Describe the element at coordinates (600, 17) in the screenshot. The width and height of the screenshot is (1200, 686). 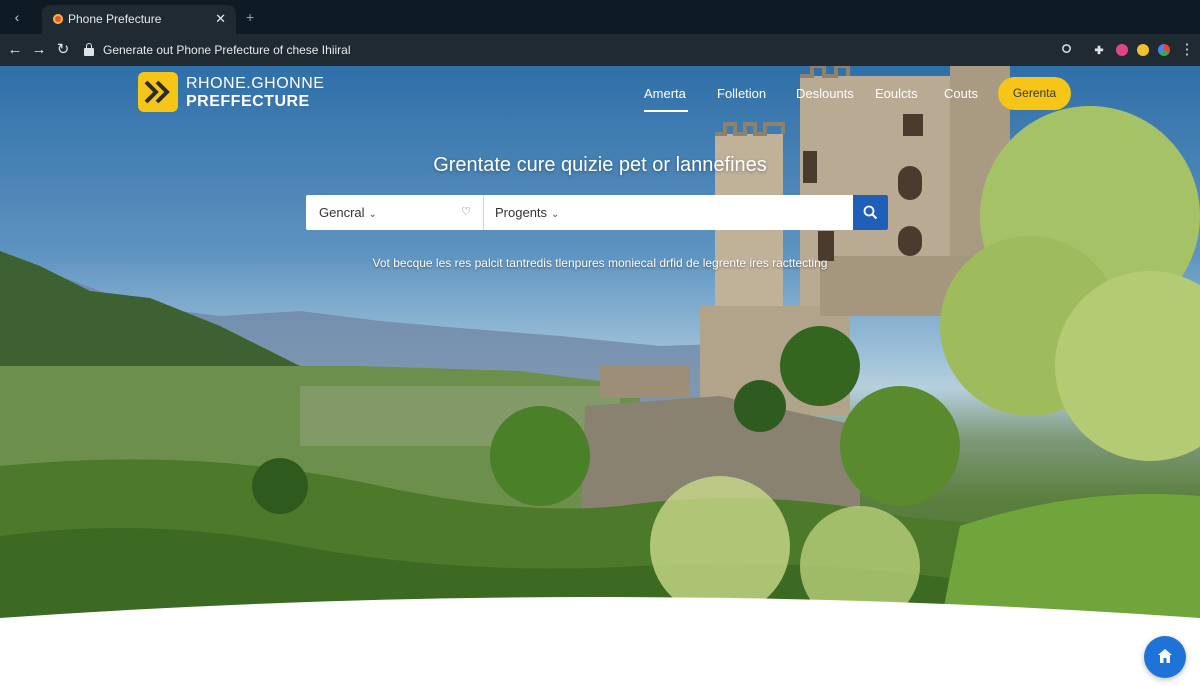
I see `browser-tab-bar: ‹ Phone Prefecture ✕ +` at that location.